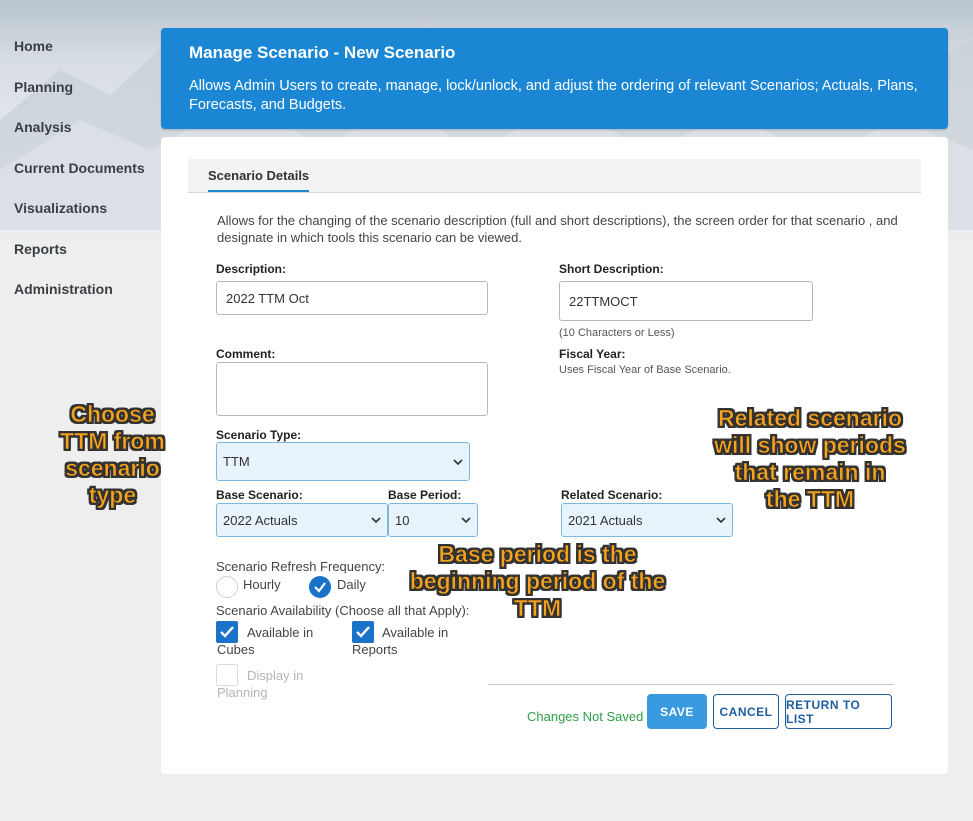 Image resolution: width=973 pixels, height=821 pixels. I want to click on display-in-planning-label-line2: Planning, so click(242, 692).